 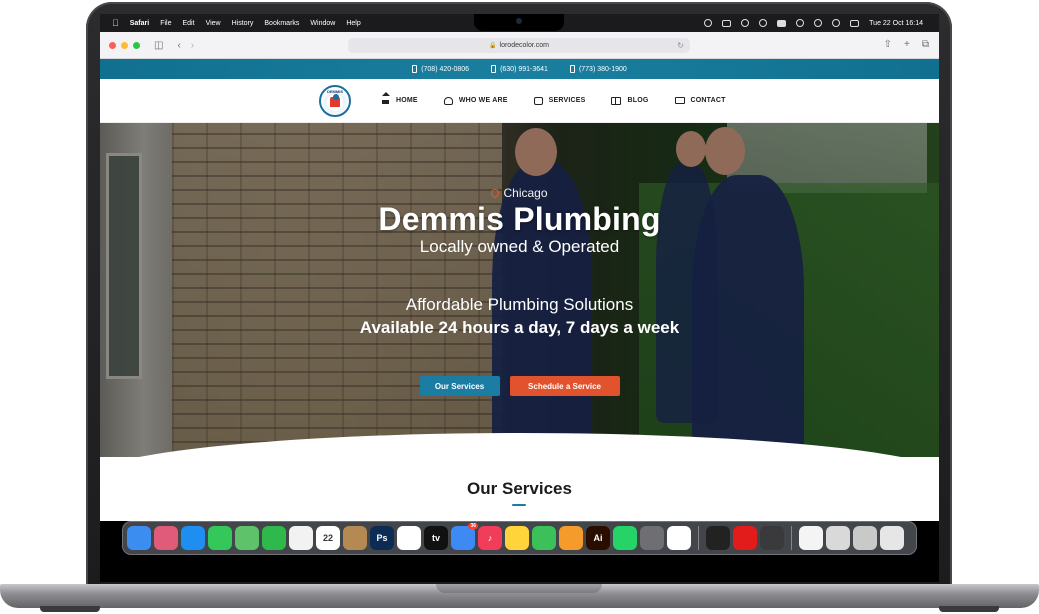 I want to click on hero-availability: Available 24 hours a day, 7 days a week, so click(x=519, y=327).